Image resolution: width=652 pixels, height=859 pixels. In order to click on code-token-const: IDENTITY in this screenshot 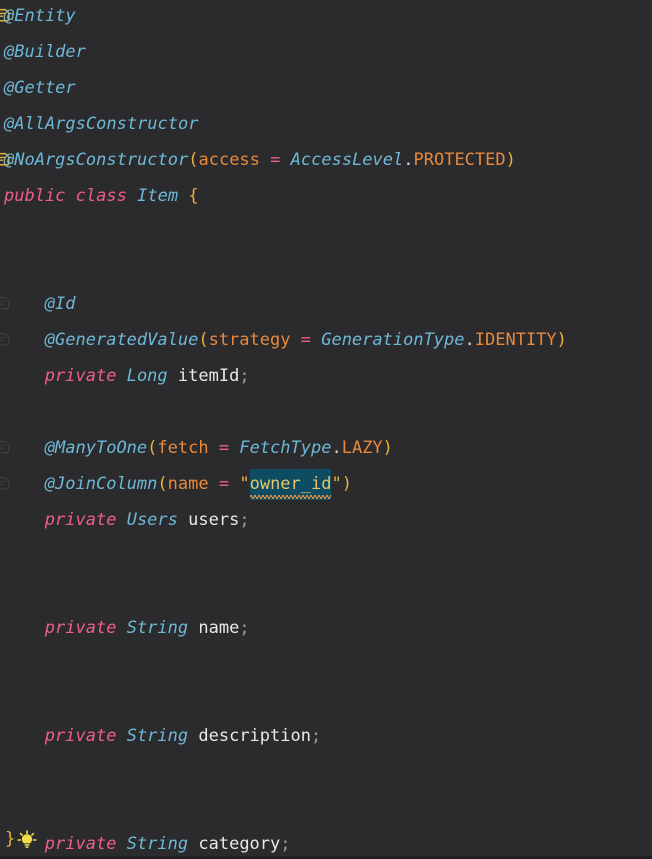, I will do `click(515, 340)`.